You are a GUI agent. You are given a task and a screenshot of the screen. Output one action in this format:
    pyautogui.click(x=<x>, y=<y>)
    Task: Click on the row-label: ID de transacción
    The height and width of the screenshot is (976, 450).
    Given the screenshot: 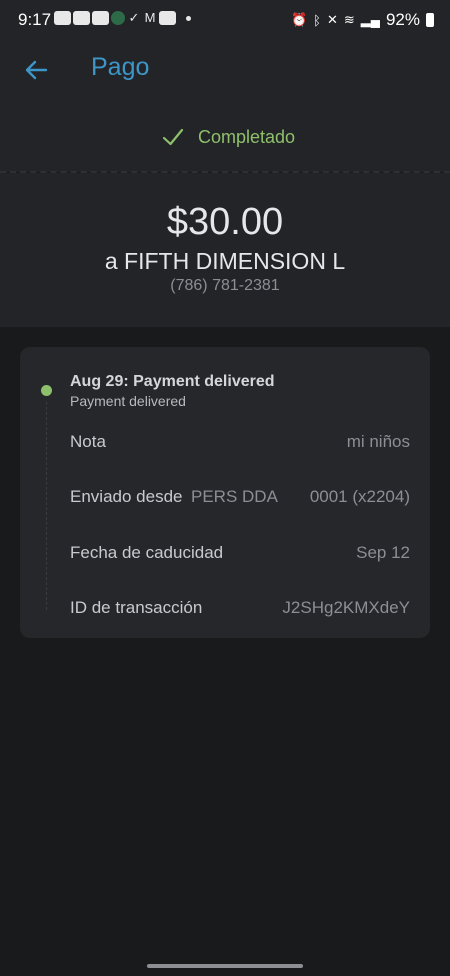 What is the action you would take?
    pyautogui.click(x=136, y=607)
    